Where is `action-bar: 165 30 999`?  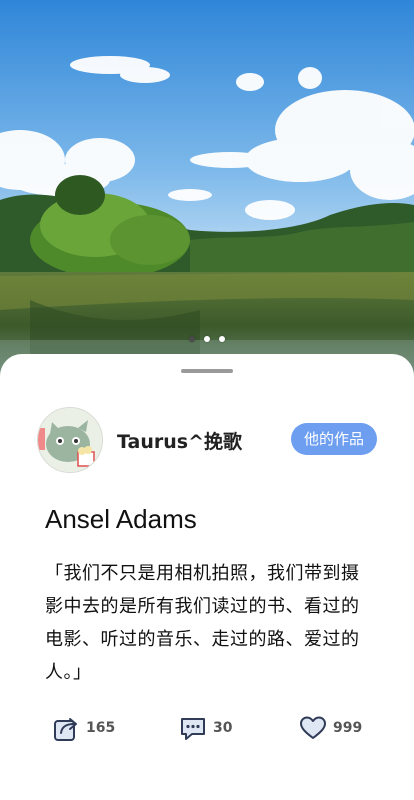
action-bar: 165 30 999 is located at coordinates (207, 731).